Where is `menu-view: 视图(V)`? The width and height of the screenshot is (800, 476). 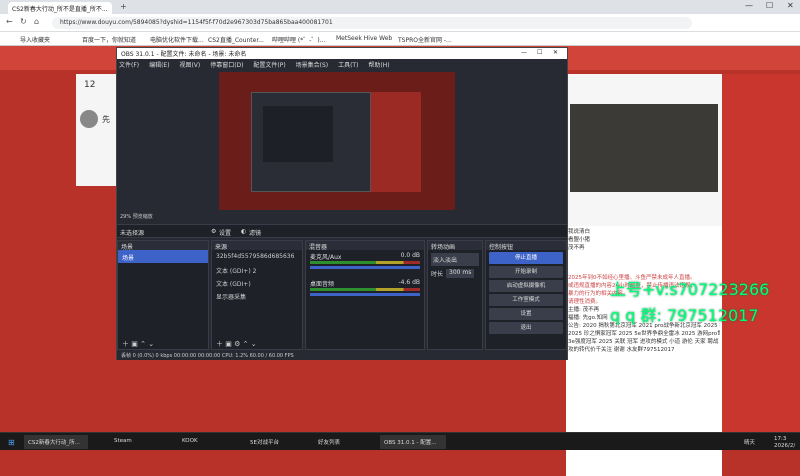
menu-view: 视图(V) is located at coordinates (189, 65).